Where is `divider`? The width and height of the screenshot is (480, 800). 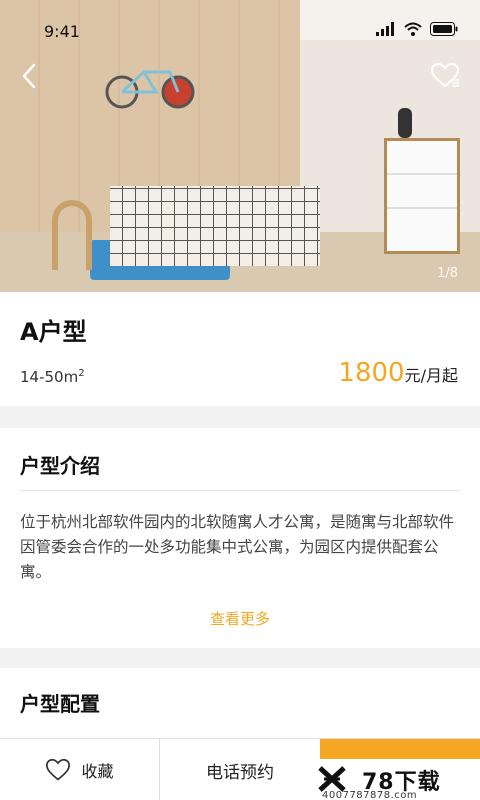
divider is located at coordinates (240, 490).